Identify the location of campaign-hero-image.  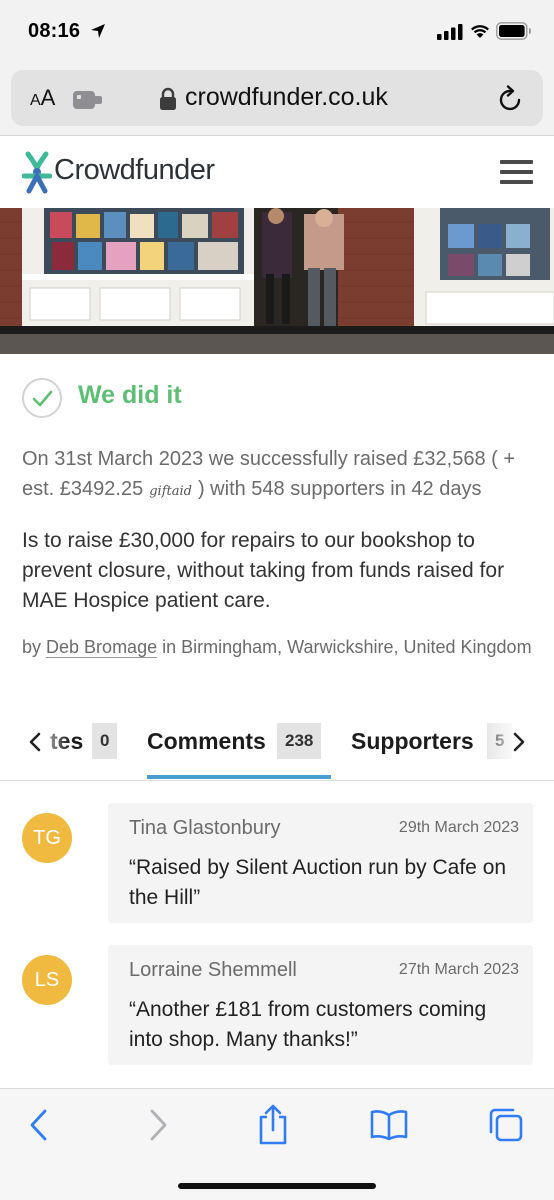
(277, 281).